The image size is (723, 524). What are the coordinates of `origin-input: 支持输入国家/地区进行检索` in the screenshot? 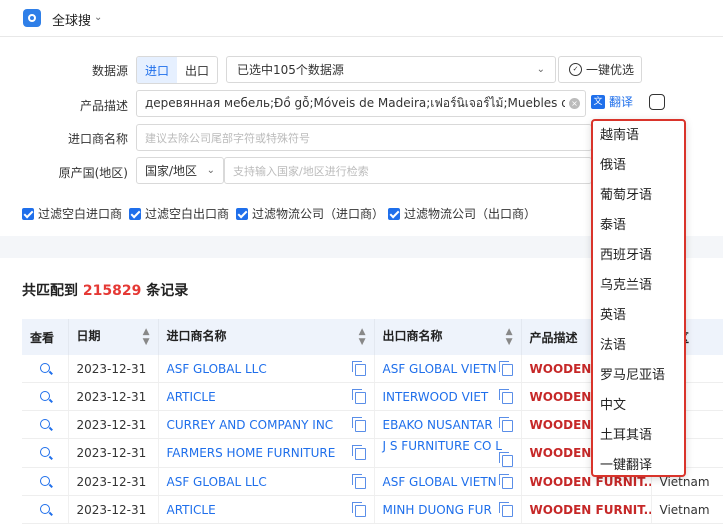 It's located at (408, 170).